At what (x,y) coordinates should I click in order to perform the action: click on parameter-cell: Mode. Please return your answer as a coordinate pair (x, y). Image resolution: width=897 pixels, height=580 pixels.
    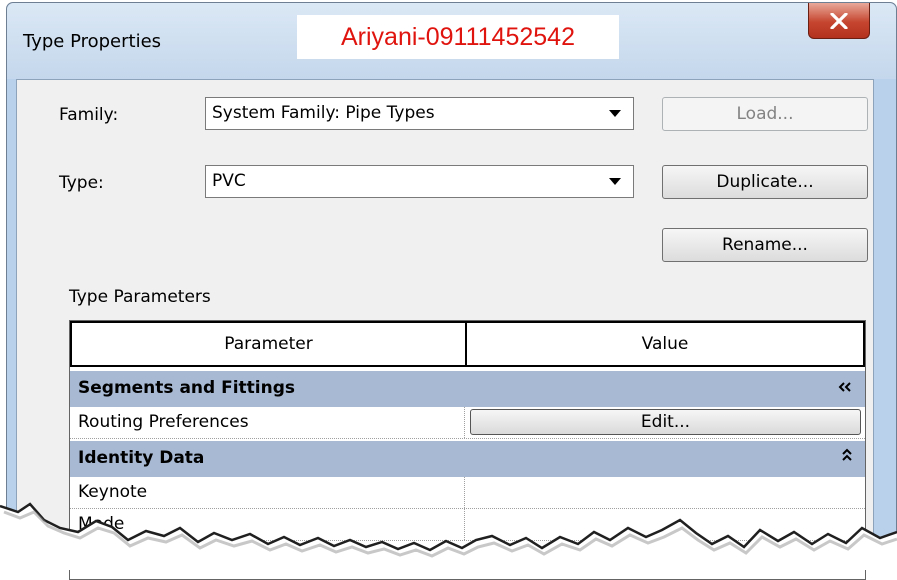
    Looking at the image, I should click on (267, 524).